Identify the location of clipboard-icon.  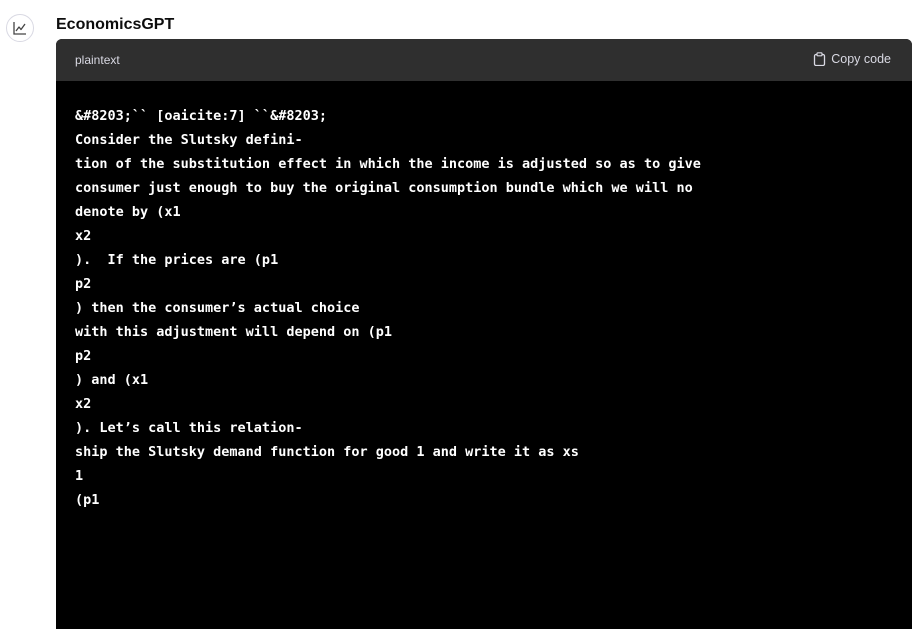
(820, 59).